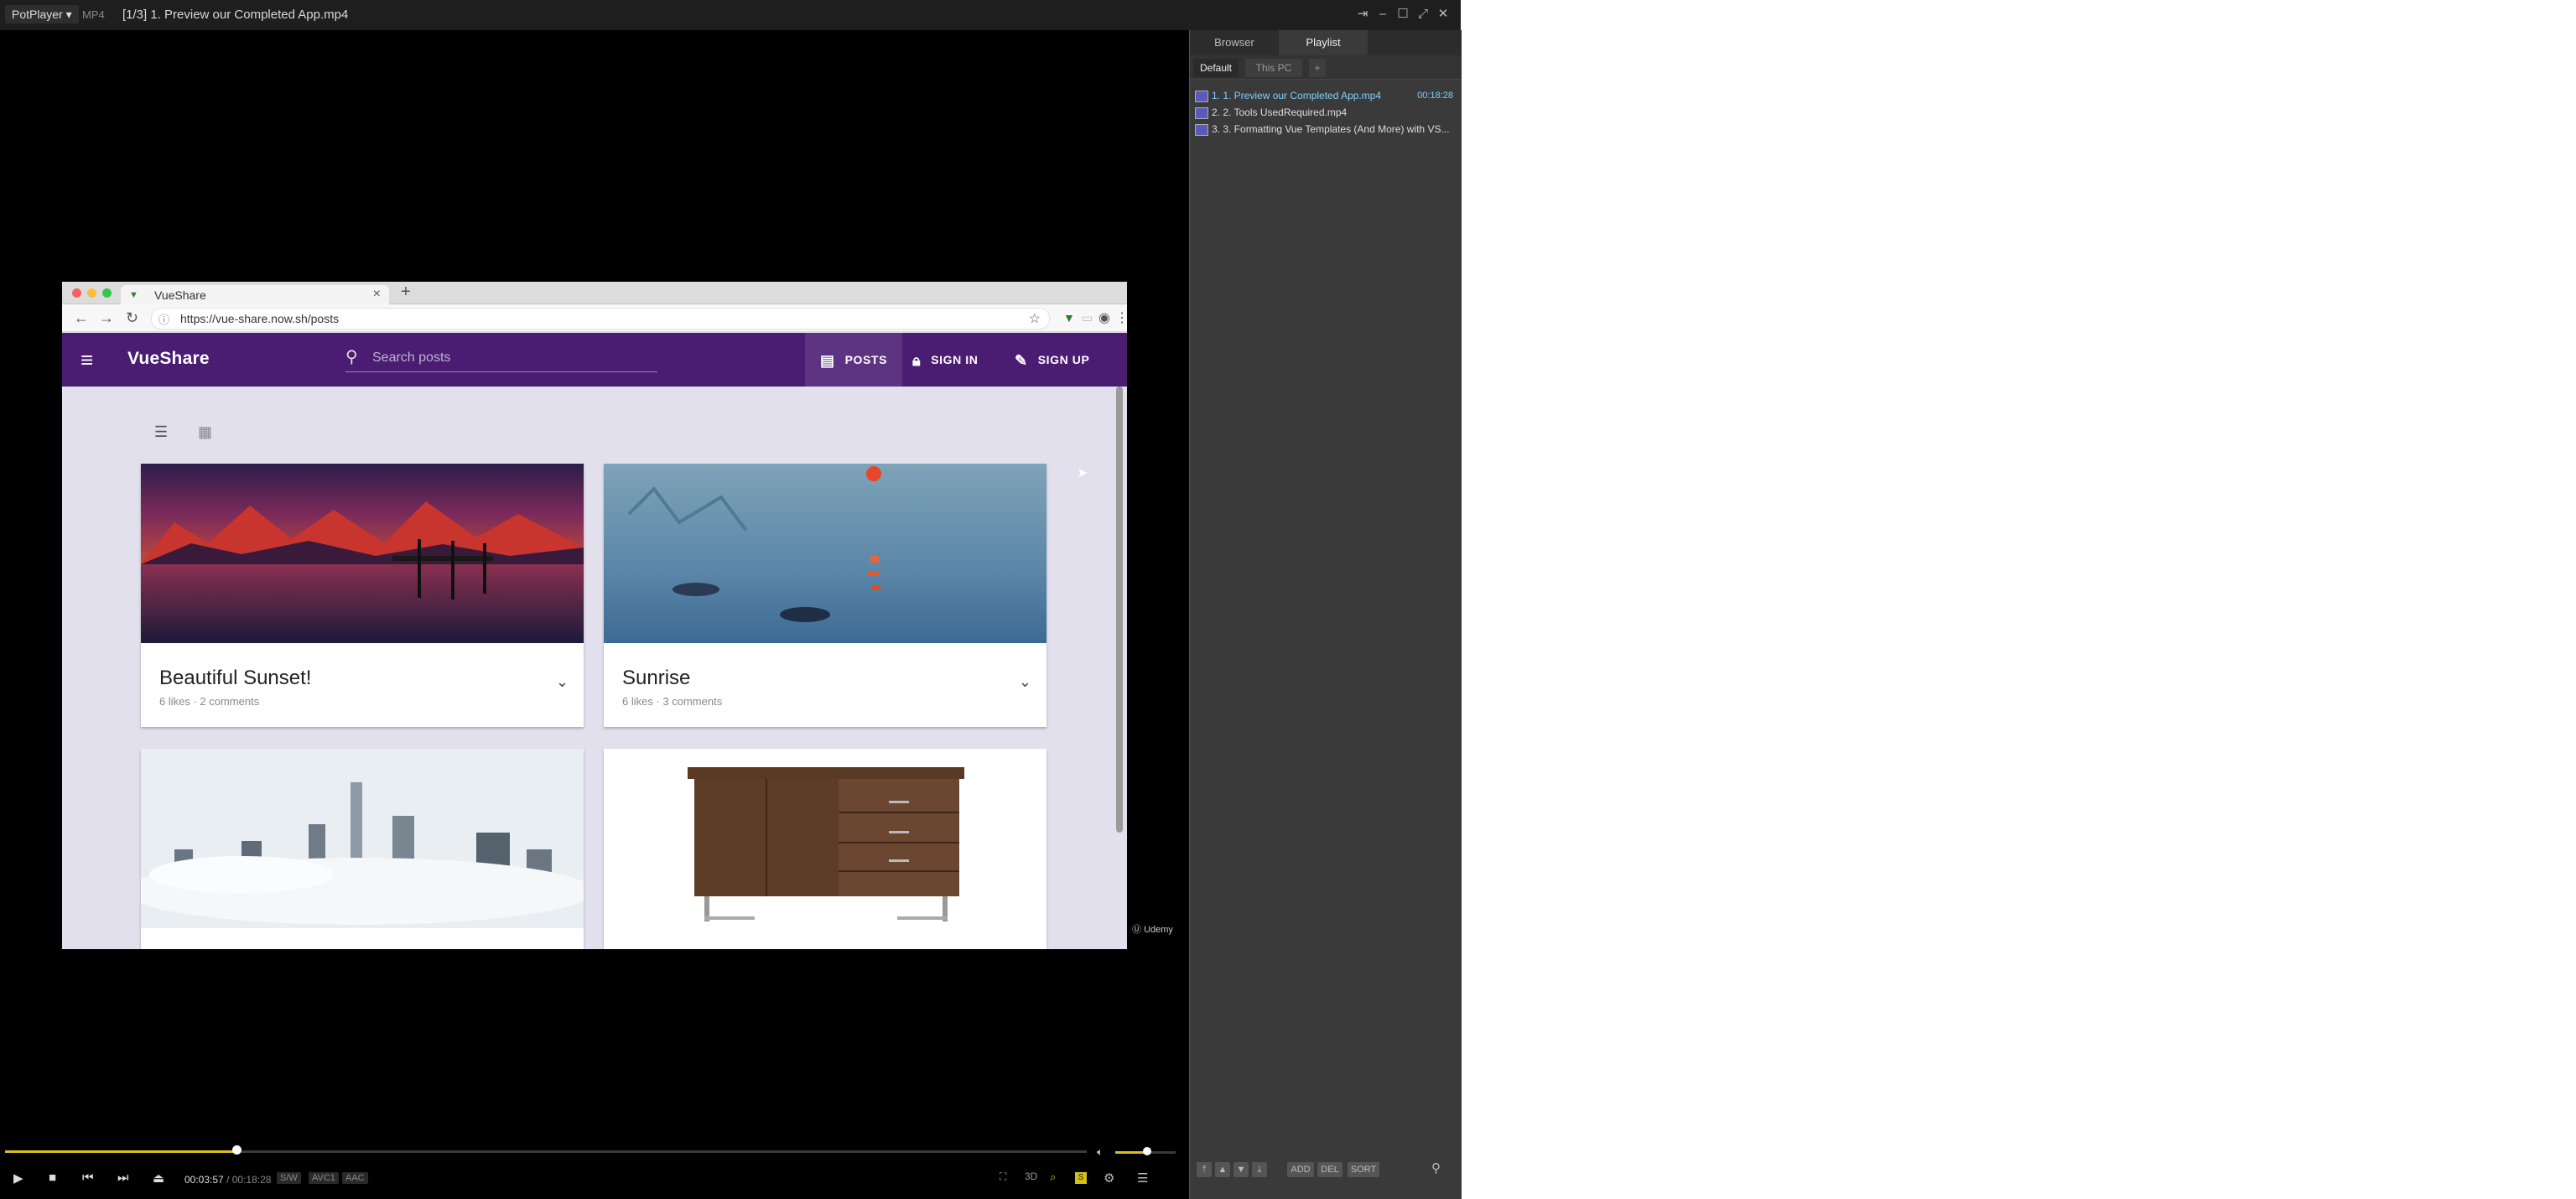 This screenshot has height=1199, width=2576. What do you see at coordinates (1100, 1152) in the screenshot?
I see `speaker-icon: 🔈︎` at bounding box center [1100, 1152].